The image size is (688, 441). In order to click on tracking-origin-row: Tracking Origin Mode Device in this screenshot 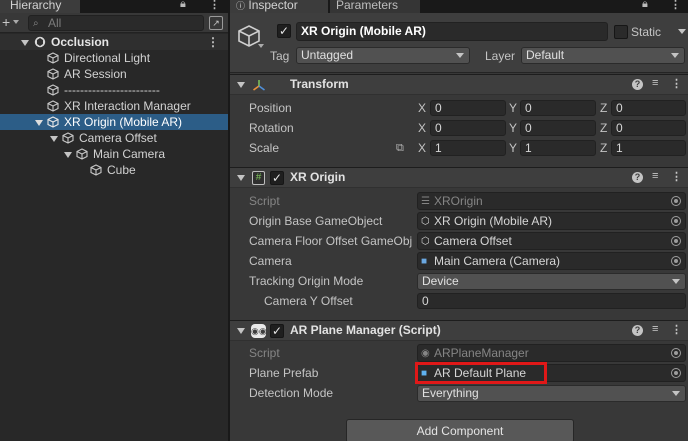, I will do `click(459, 281)`.